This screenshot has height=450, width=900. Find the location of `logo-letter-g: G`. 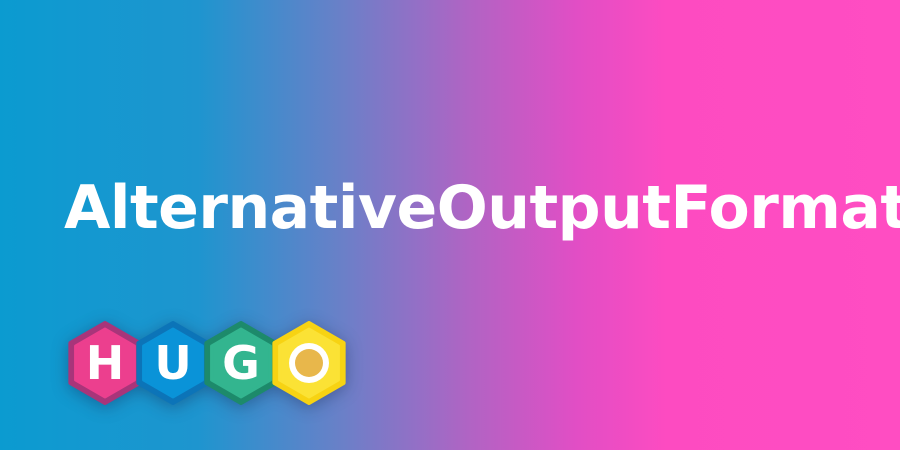

logo-letter-g: G is located at coordinates (241, 363).